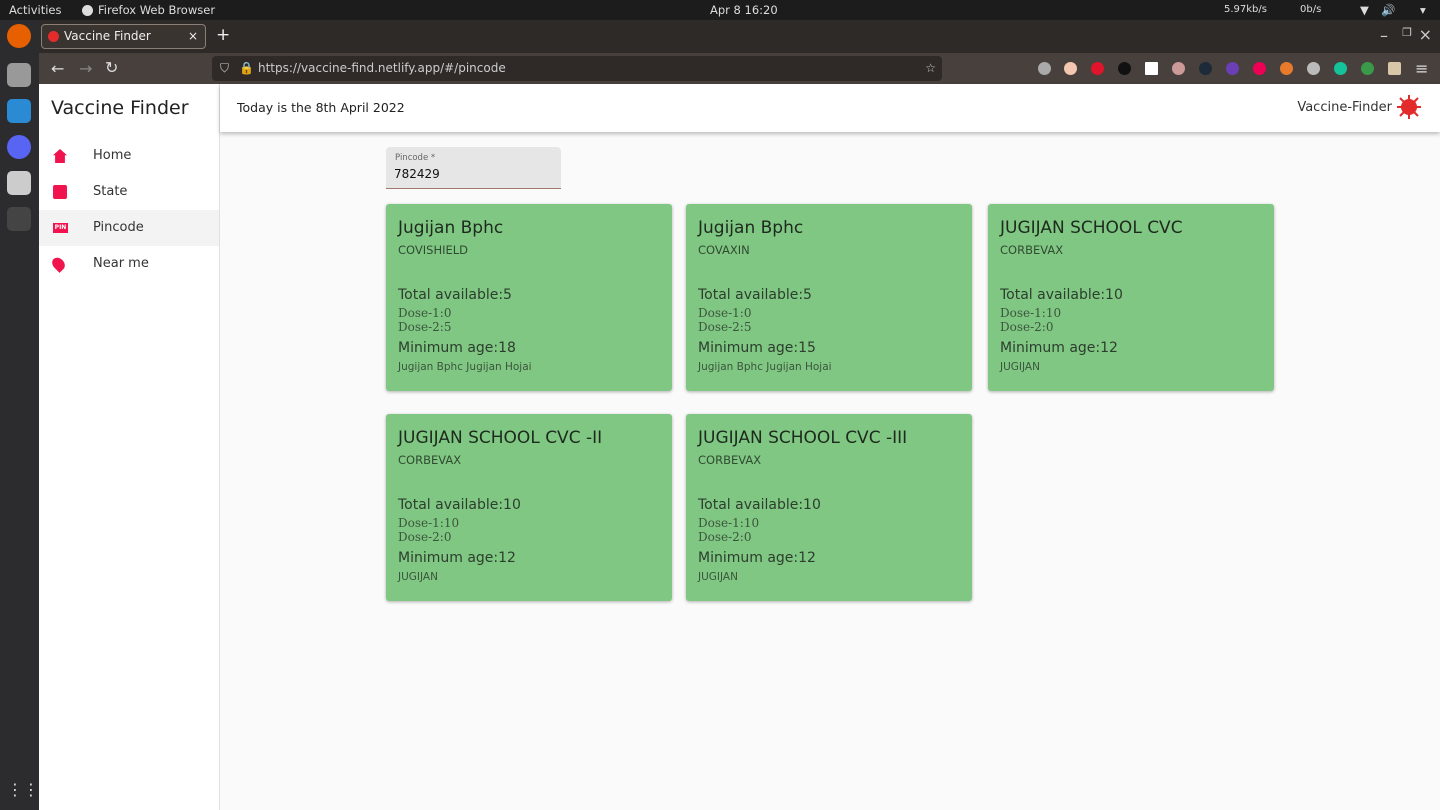 The width and height of the screenshot is (1440, 810). I want to click on center-address: Jugijan Bphc Jugijan Hojai, so click(465, 367).